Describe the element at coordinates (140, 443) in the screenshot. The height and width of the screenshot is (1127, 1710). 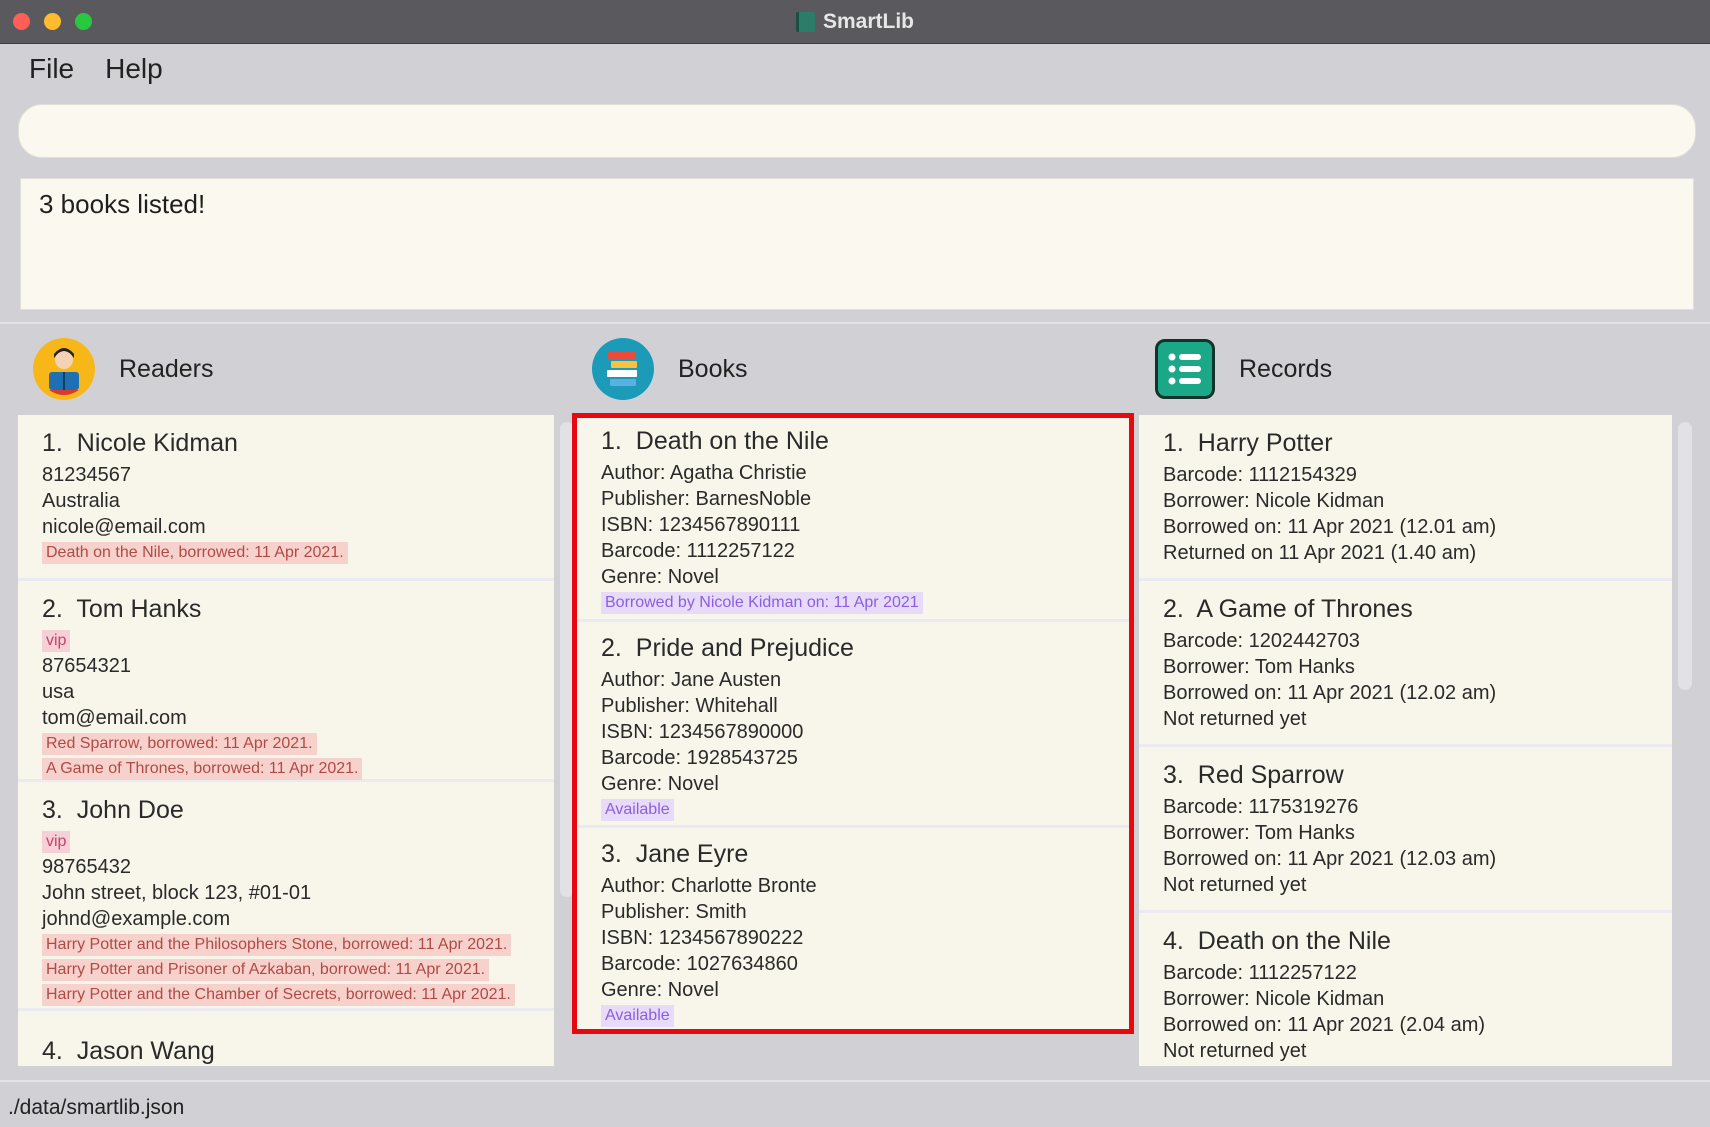
I see `reader-name: 1. Nicole Kidman` at that location.